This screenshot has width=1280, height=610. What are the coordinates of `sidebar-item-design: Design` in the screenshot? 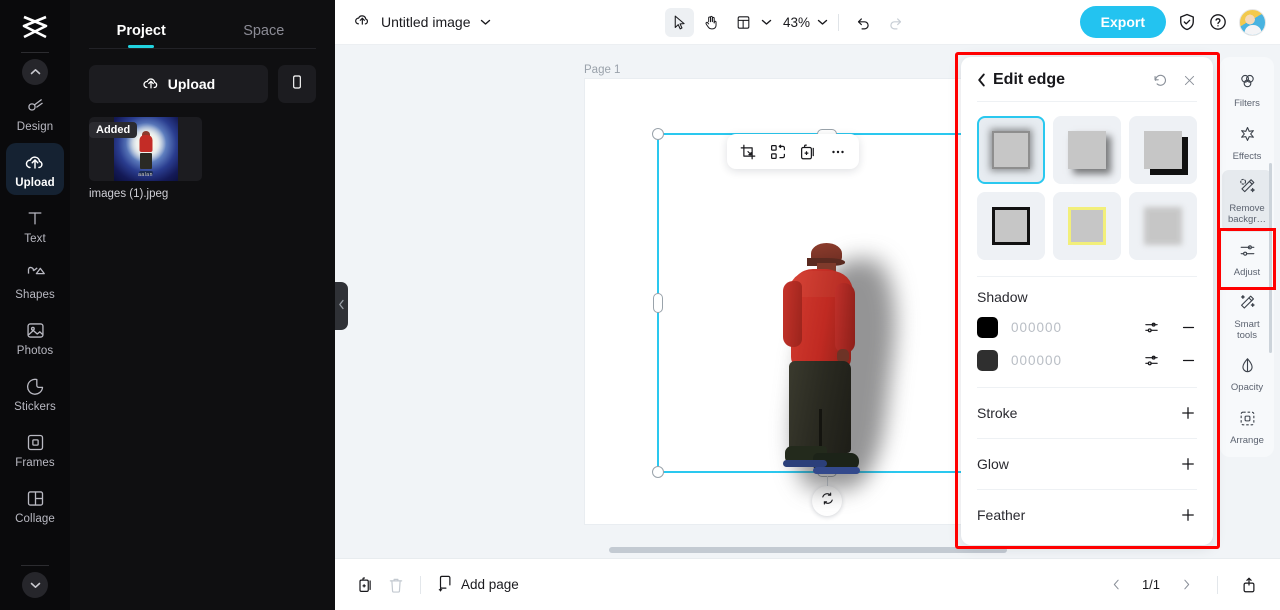 It's located at (35, 113).